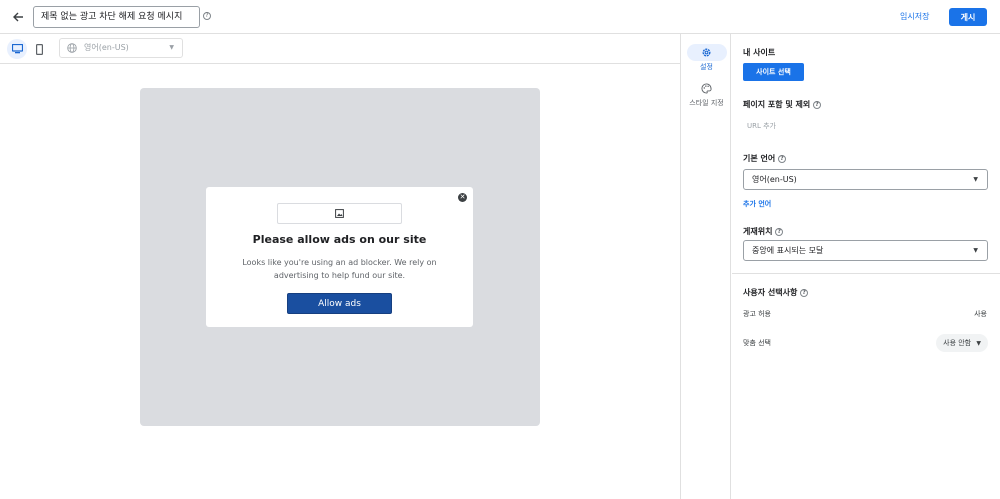 The height and width of the screenshot is (499, 1000). Describe the element at coordinates (757, 343) in the screenshot. I see `custom-choice-label: 맞춤 선택` at that location.